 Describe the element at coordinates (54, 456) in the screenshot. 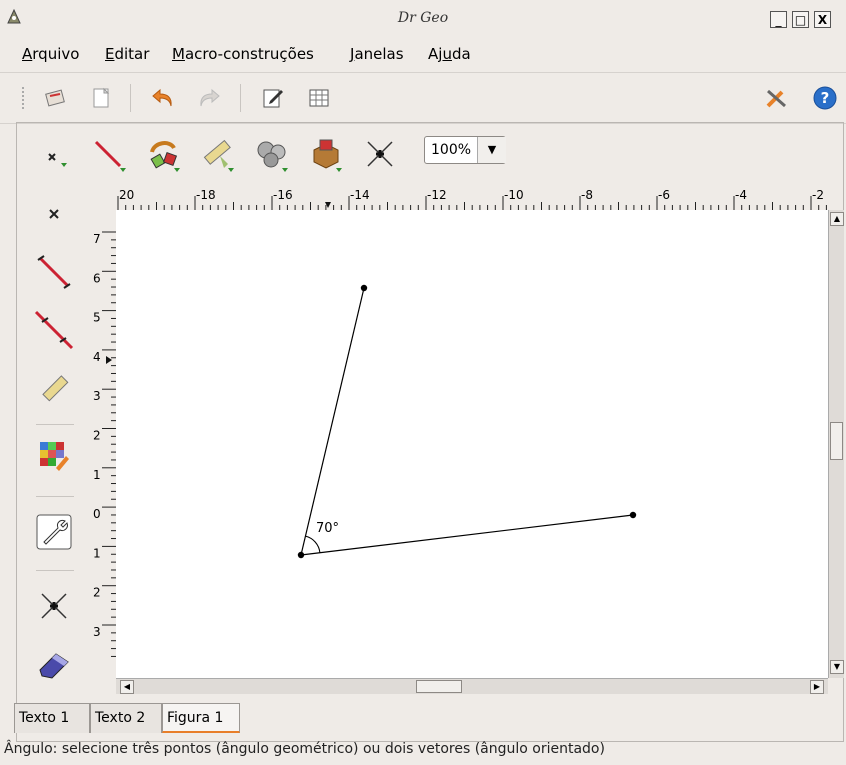

I see `color-palette-icon` at that location.